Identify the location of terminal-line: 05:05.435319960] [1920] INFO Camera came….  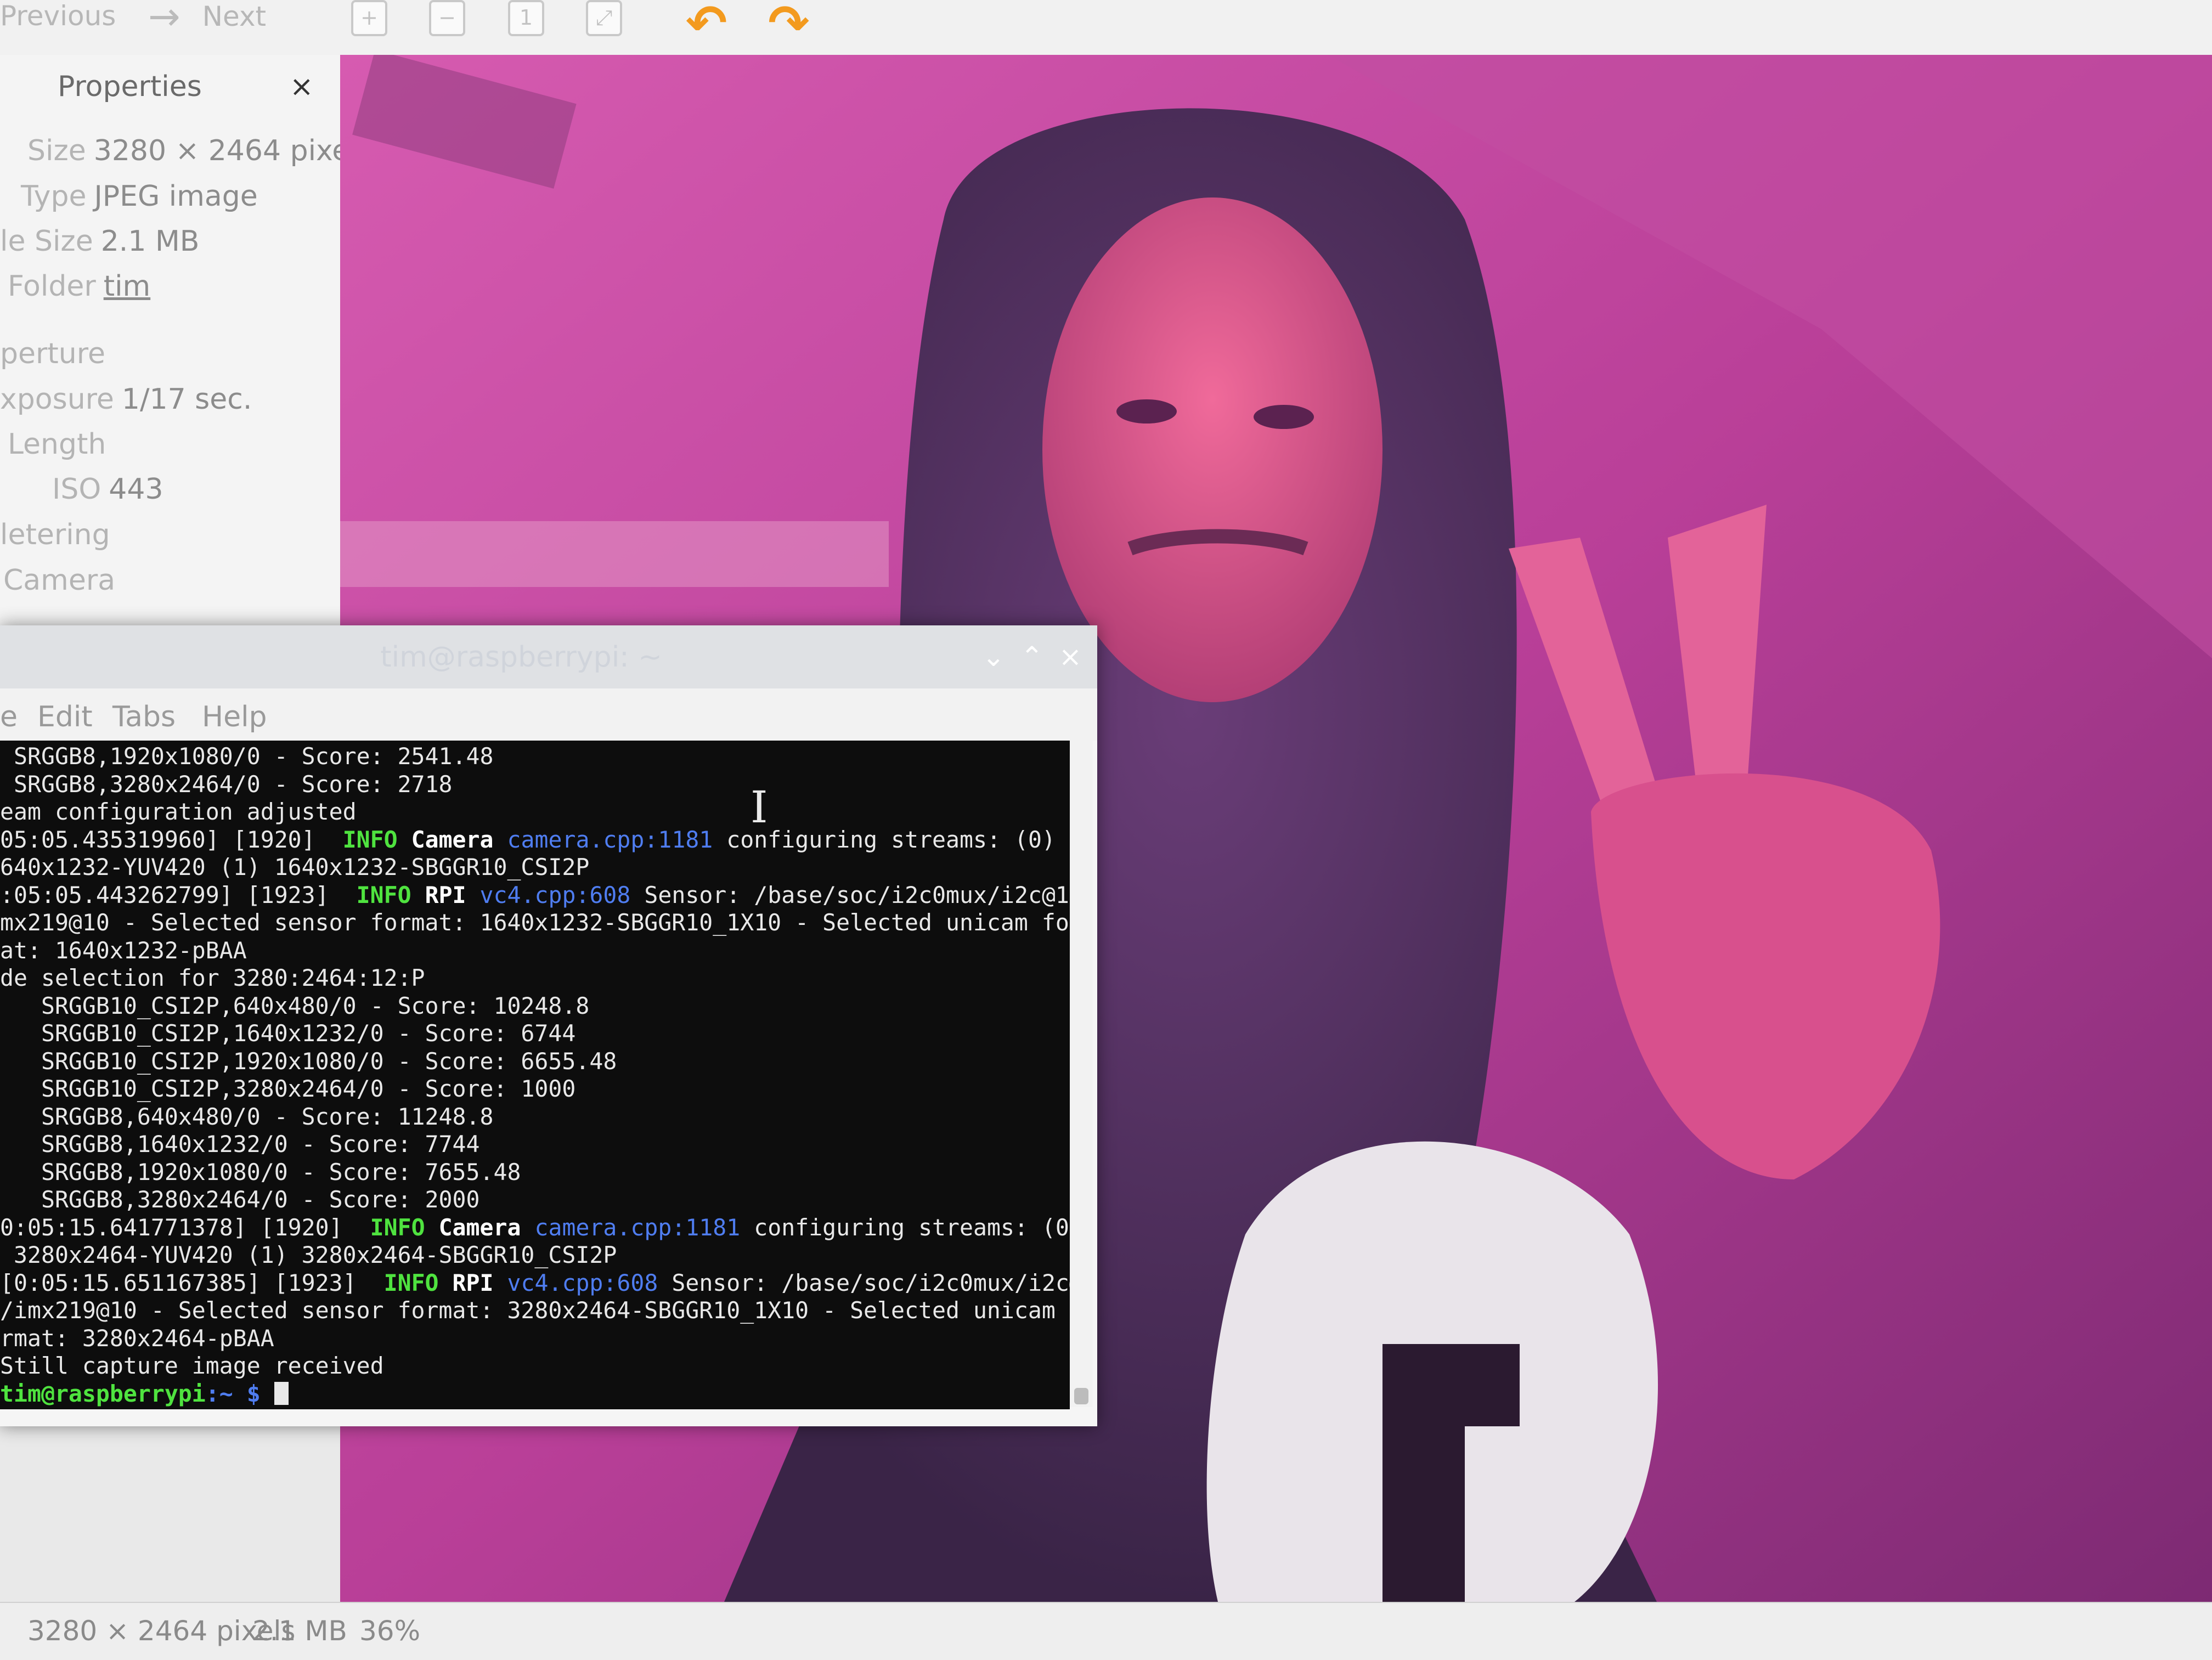
(528, 839).